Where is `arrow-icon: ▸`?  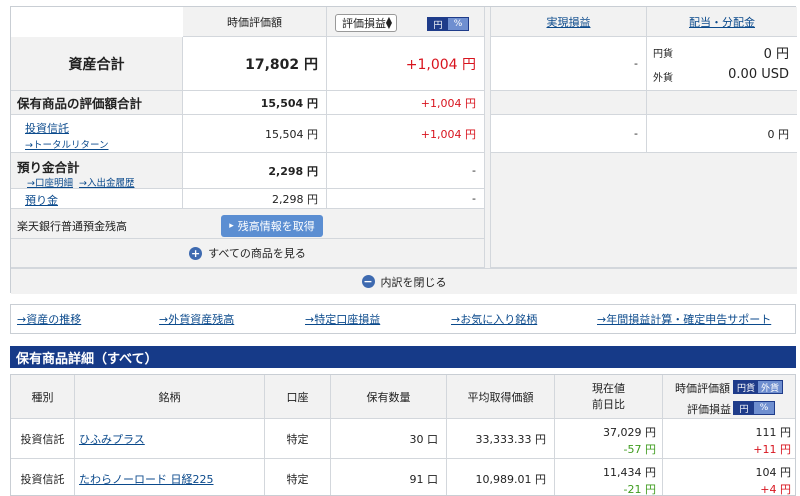 arrow-icon: ▸ is located at coordinates (231, 226).